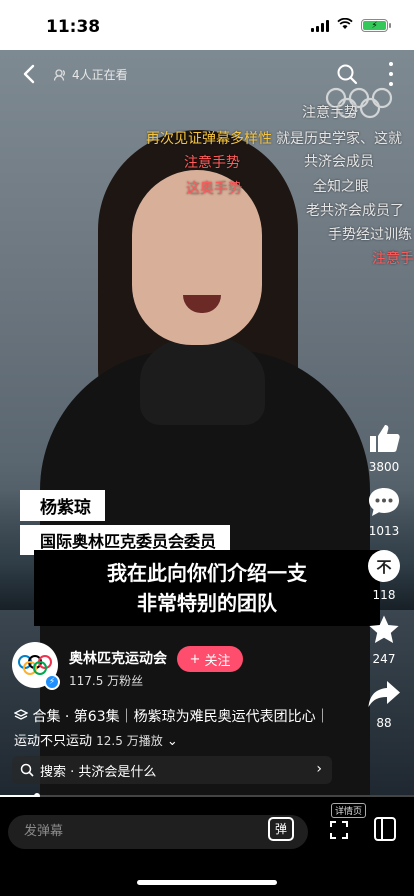 Image resolution: width=414 pixels, height=896 pixels. I want to click on creator-info: ⚡ 奥林匹克运动会 117.5 万粉丝 + 关注, so click(162, 667).